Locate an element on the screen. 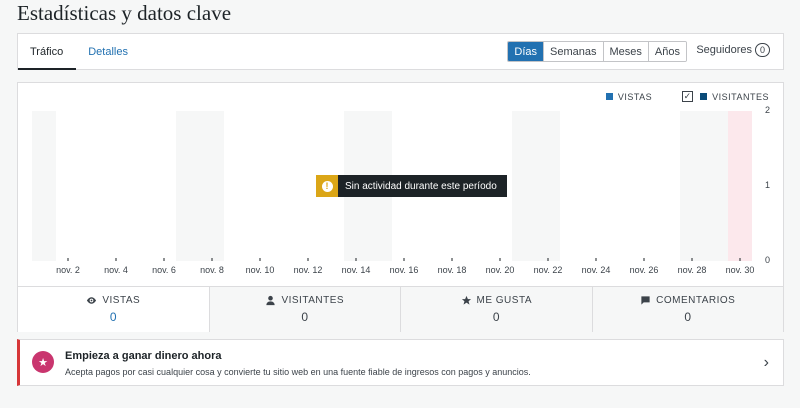  legend-item-visitors: ✓ VISITANTES is located at coordinates (725, 96).